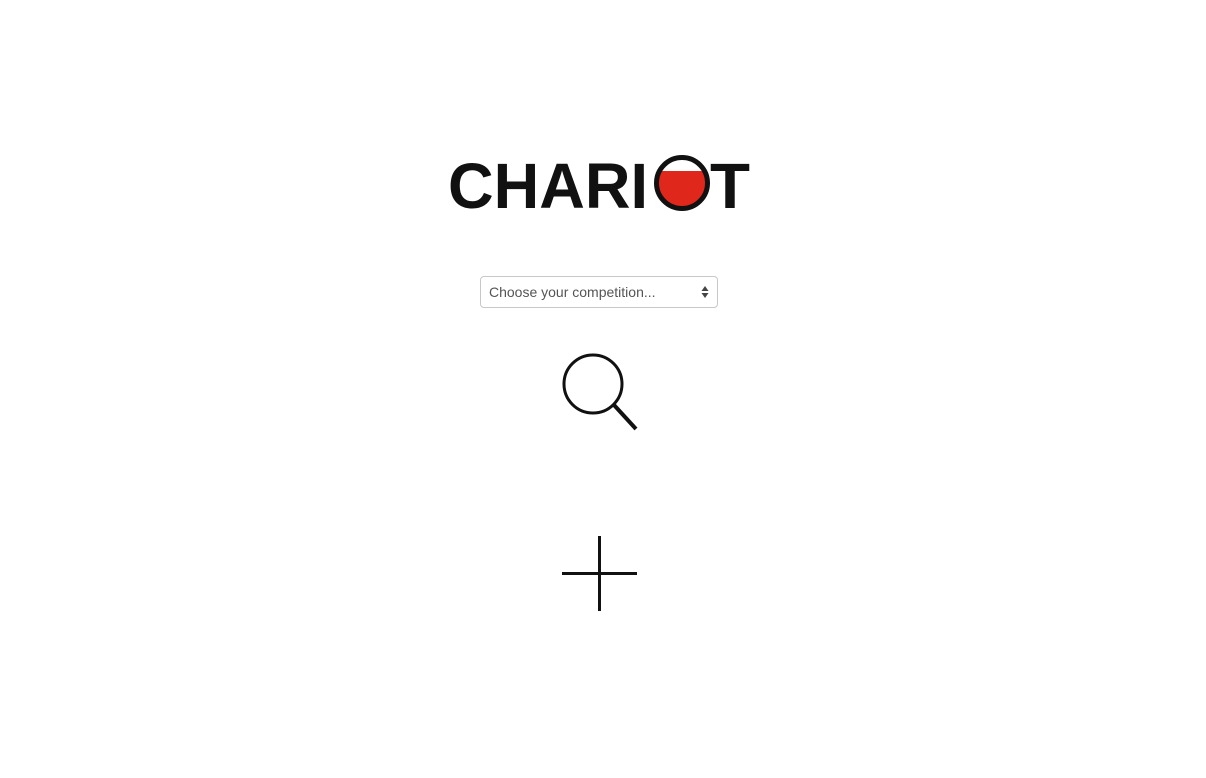  What do you see at coordinates (730, 183) in the screenshot?
I see `logo-text-right: T` at bounding box center [730, 183].